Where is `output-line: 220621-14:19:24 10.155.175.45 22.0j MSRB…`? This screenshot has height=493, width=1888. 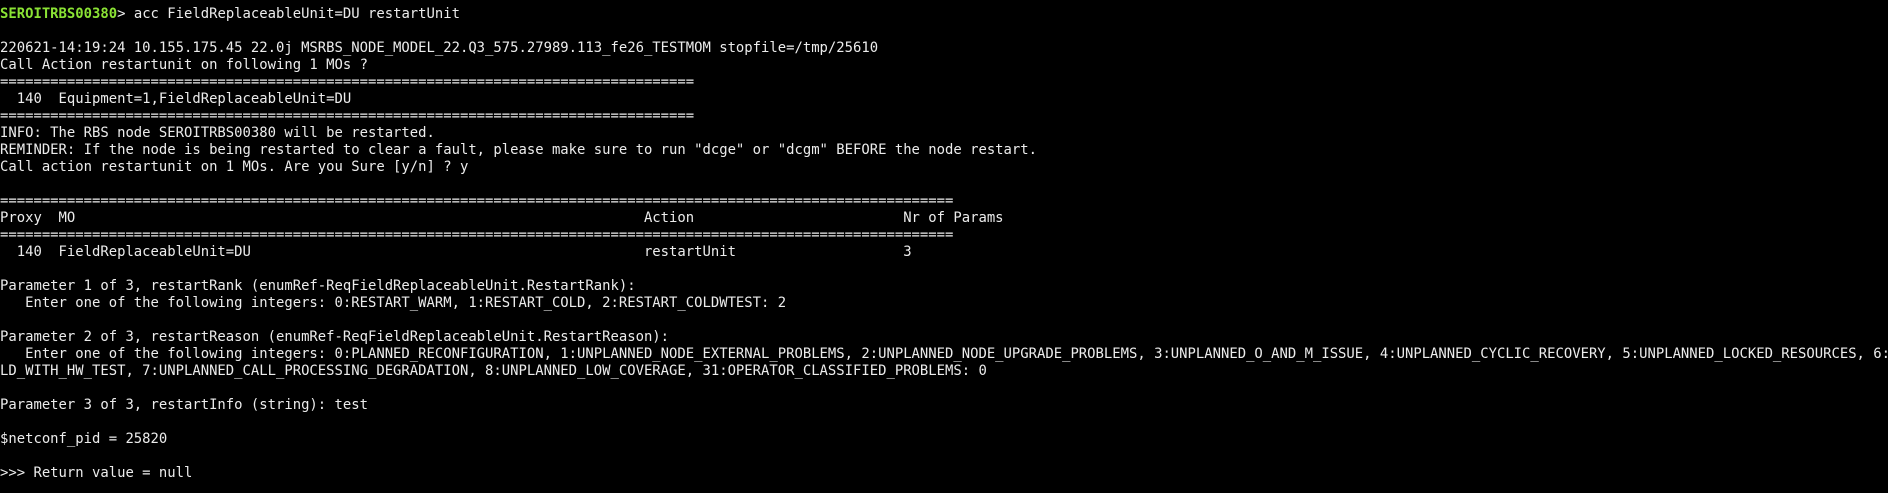 output-line: 220621-14:19:24 10.155.175.45 22.0j MSRB… is located at coordinates (439, 48).